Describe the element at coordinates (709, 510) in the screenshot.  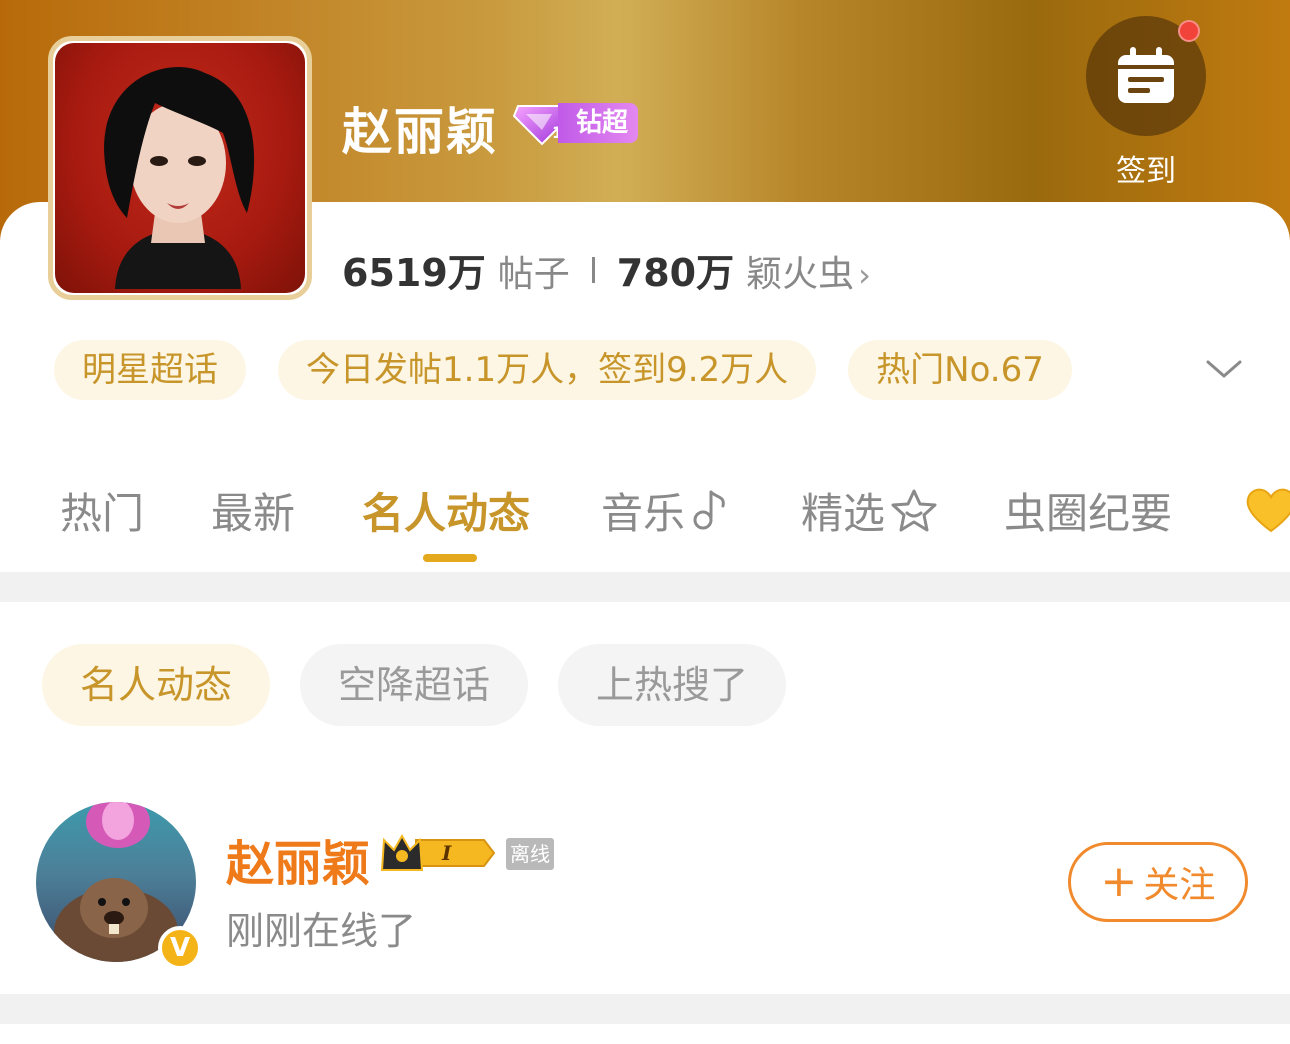
I see `music-note-icon` at that location.